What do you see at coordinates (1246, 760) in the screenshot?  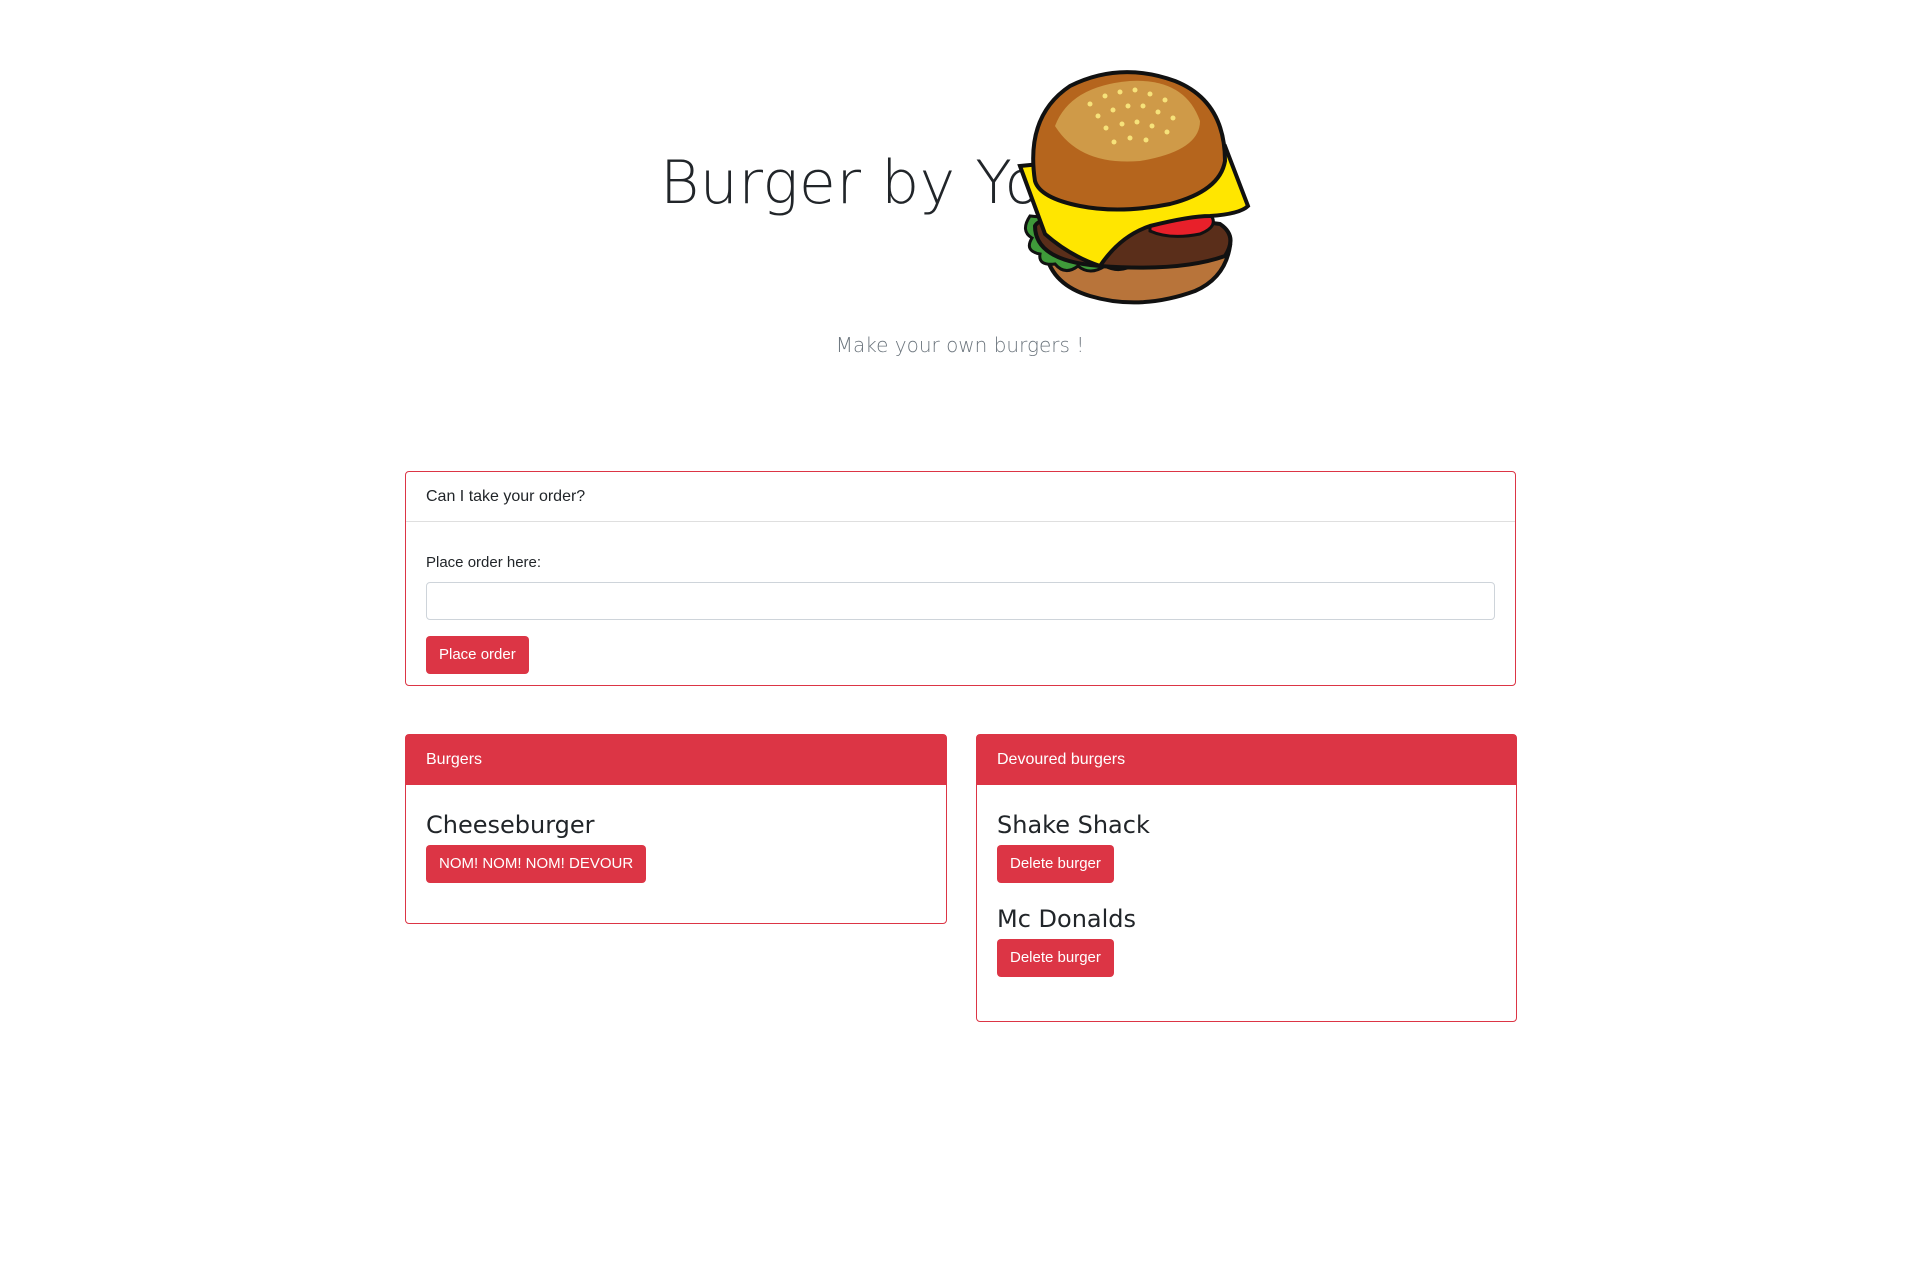 I see `devoured-card-header: Devoured burgers` at bounding box center [1246, 760].